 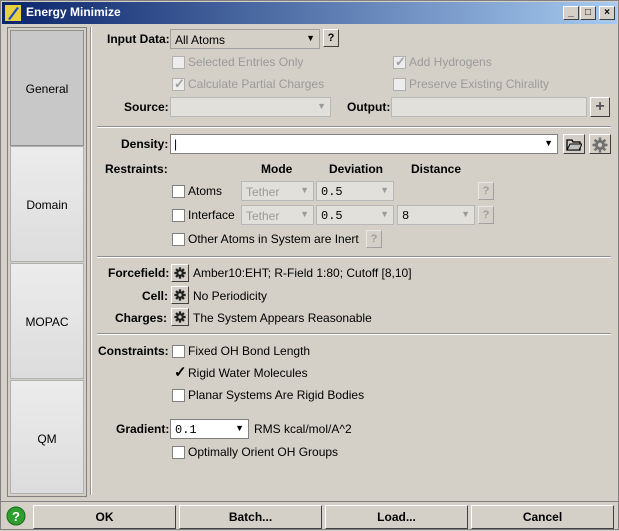 I want to click on forcefield-settings-button, so click(x=180, y=273).